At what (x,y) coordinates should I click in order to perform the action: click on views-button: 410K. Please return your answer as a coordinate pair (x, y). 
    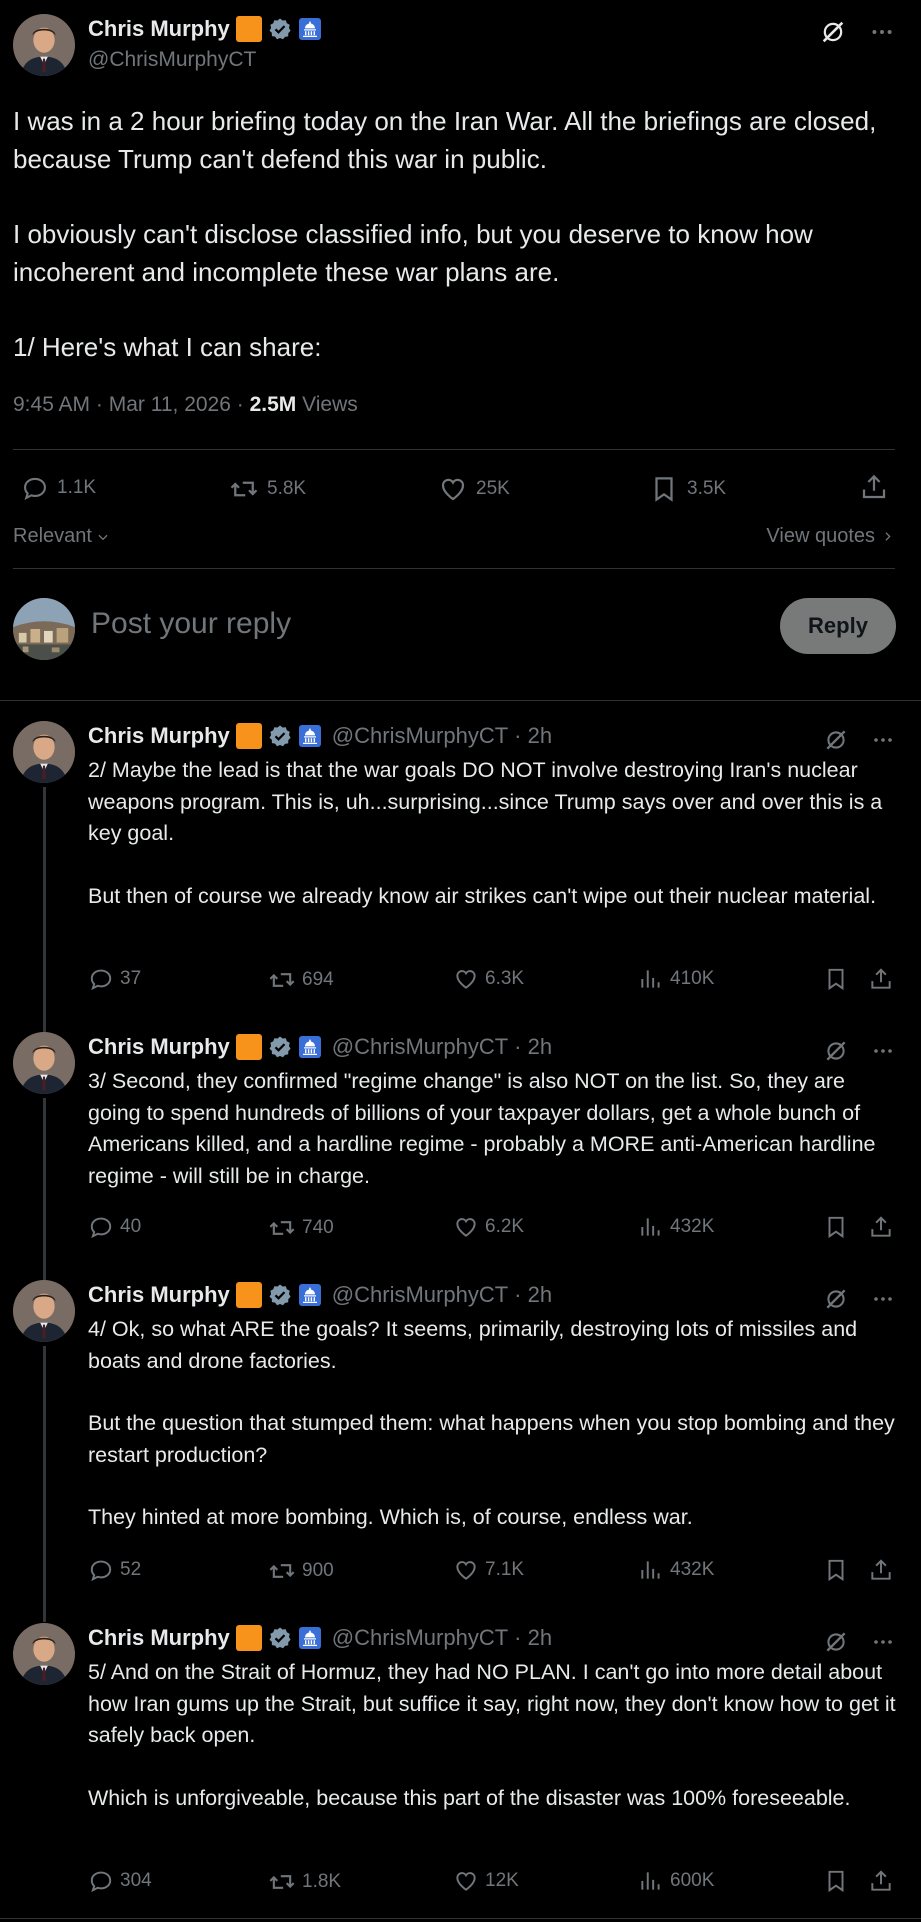
    Looking at the image, I should click on (676, 979).